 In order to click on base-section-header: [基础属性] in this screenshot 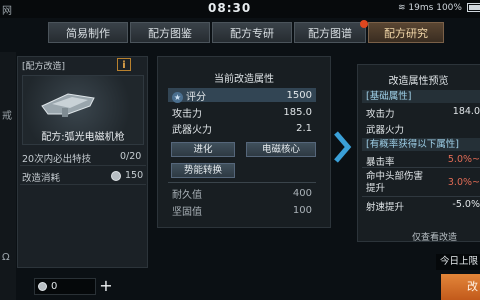, I will do `click(421, 96)`.